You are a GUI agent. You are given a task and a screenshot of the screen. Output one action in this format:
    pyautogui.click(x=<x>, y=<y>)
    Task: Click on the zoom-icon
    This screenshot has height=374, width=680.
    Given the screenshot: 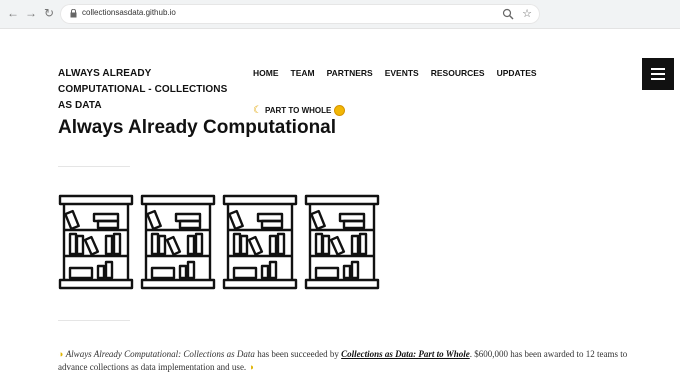 What is the action you would take?
    pyautogui.click(x=508, y=14)
    